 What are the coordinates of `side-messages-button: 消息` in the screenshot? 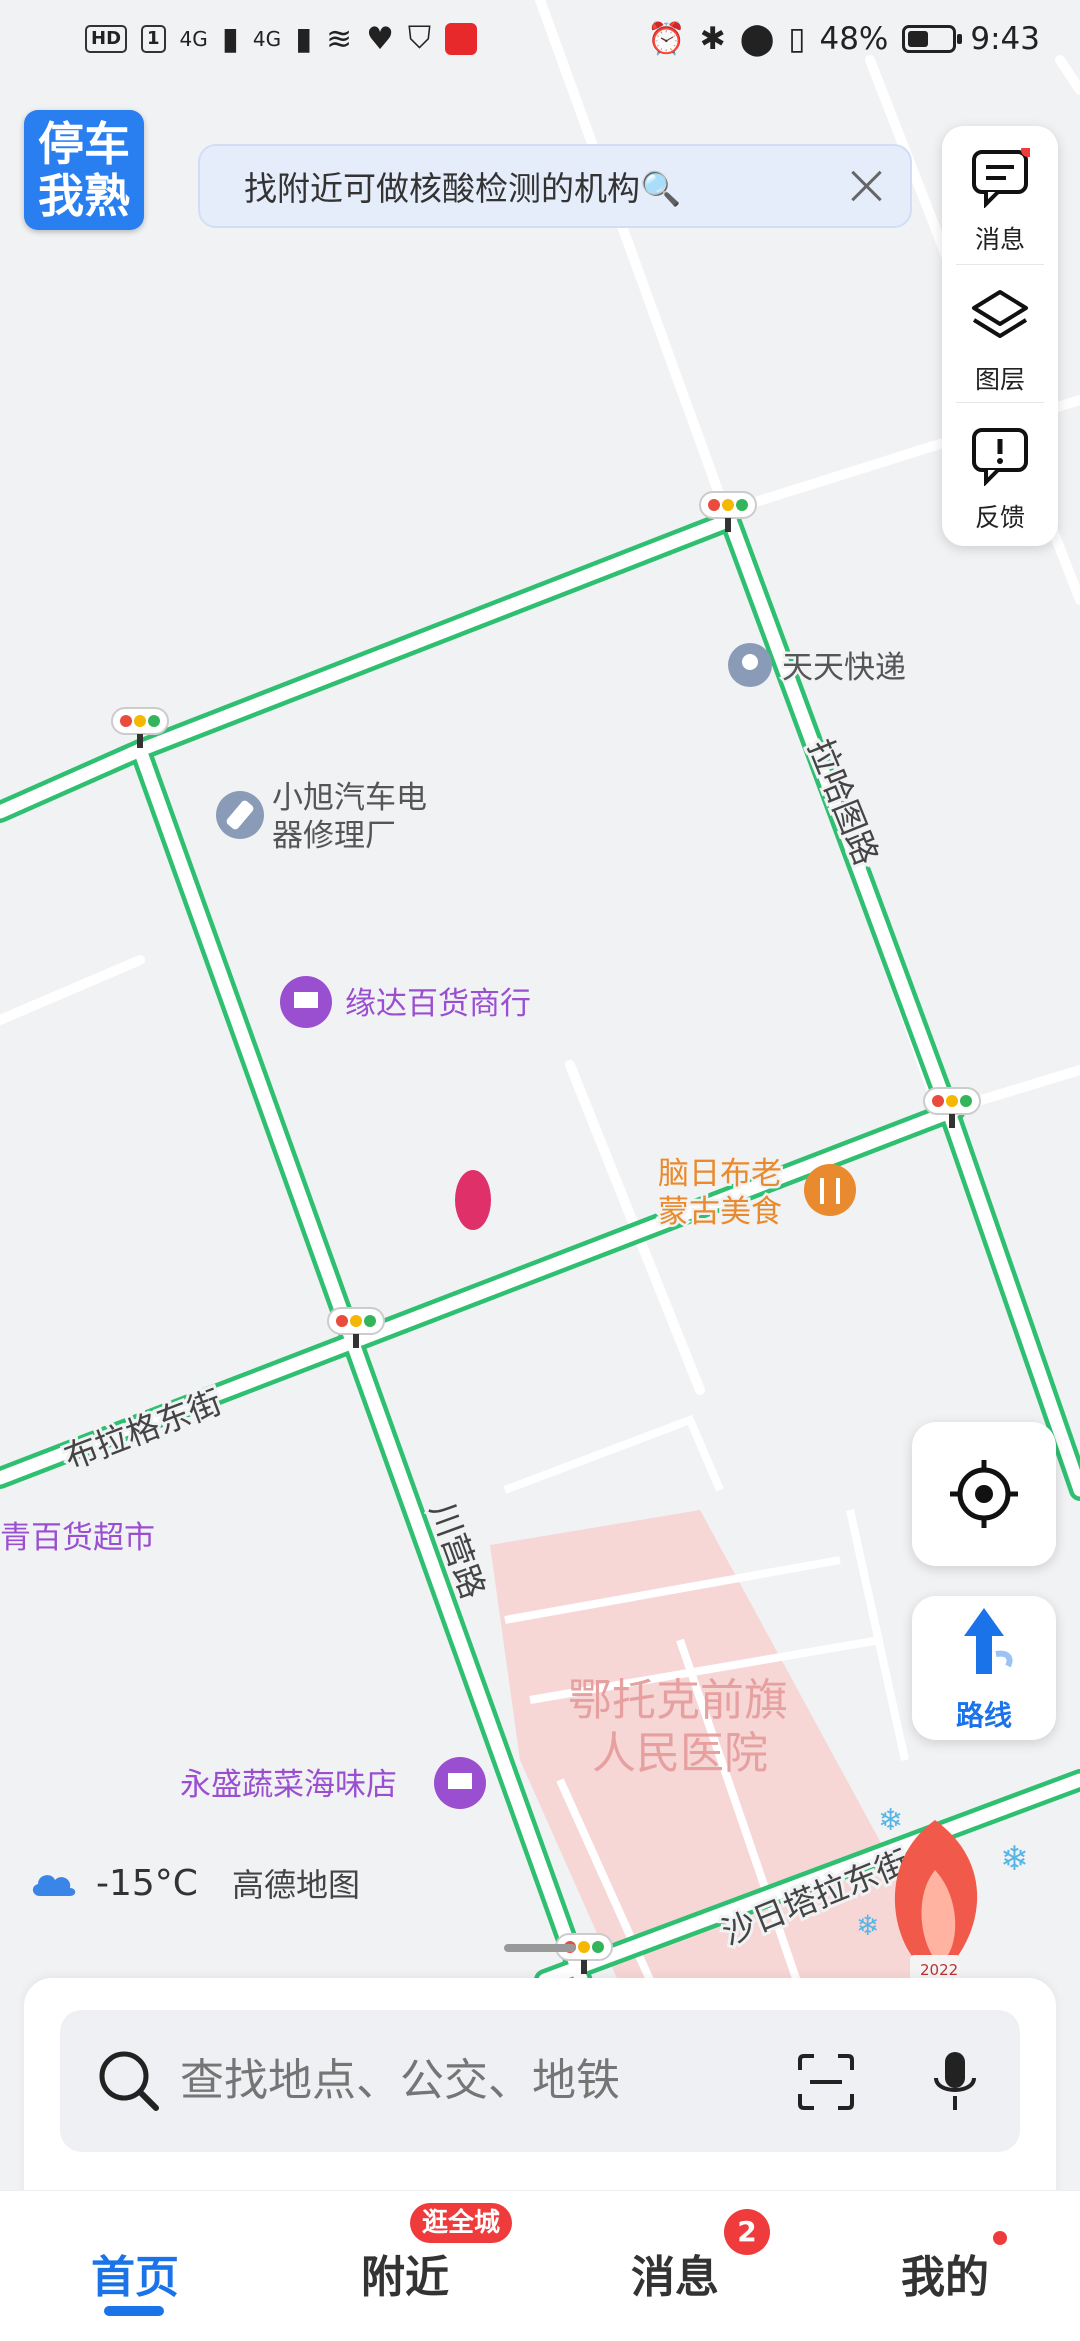 It's located at (1000, 194).